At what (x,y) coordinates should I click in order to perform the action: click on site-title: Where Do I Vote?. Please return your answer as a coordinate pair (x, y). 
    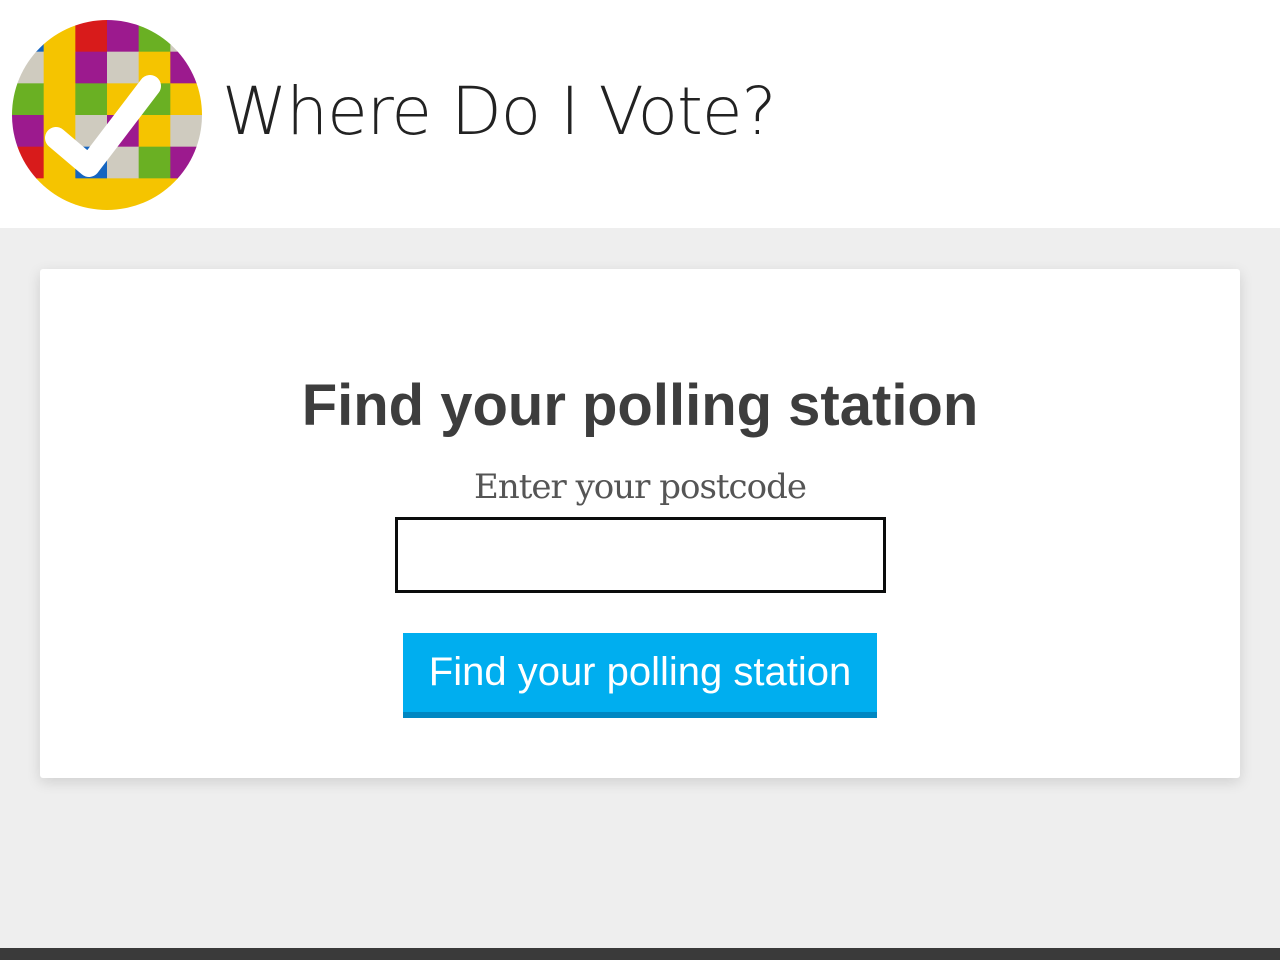
    Looking at the image, I should click on (499, 112).